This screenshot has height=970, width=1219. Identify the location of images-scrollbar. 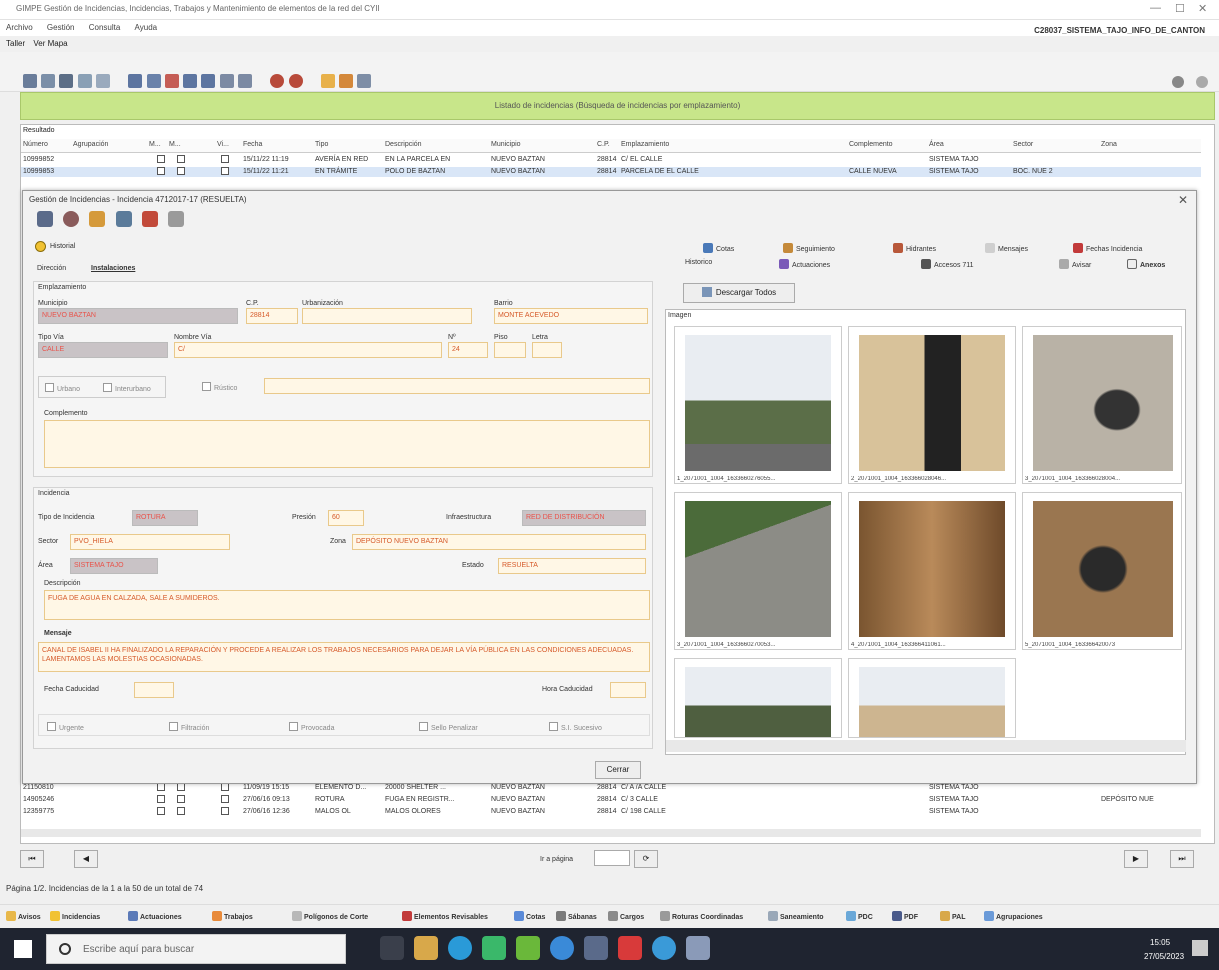
(926, 746).